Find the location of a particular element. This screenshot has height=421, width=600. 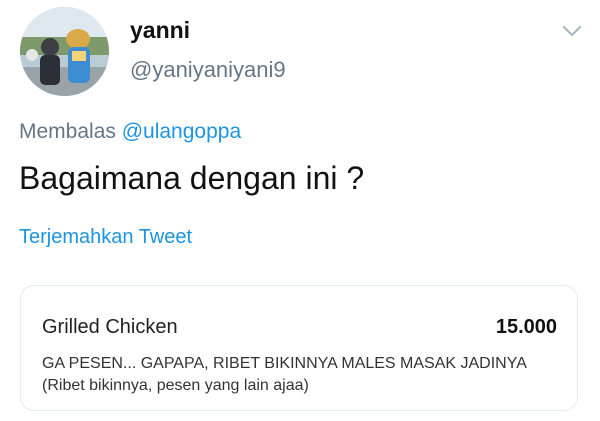

item-name: Grilled Chicken is located at coordinates (110, 327).